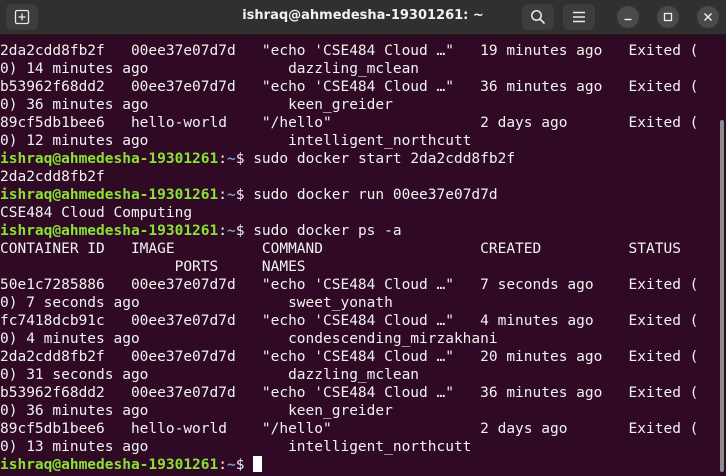 This screenshot has width=726, height=476. Describe the element at coordinates (52, 177) in the screenshot. I see `output-line: 2da2cdd8fb2f` at that location.